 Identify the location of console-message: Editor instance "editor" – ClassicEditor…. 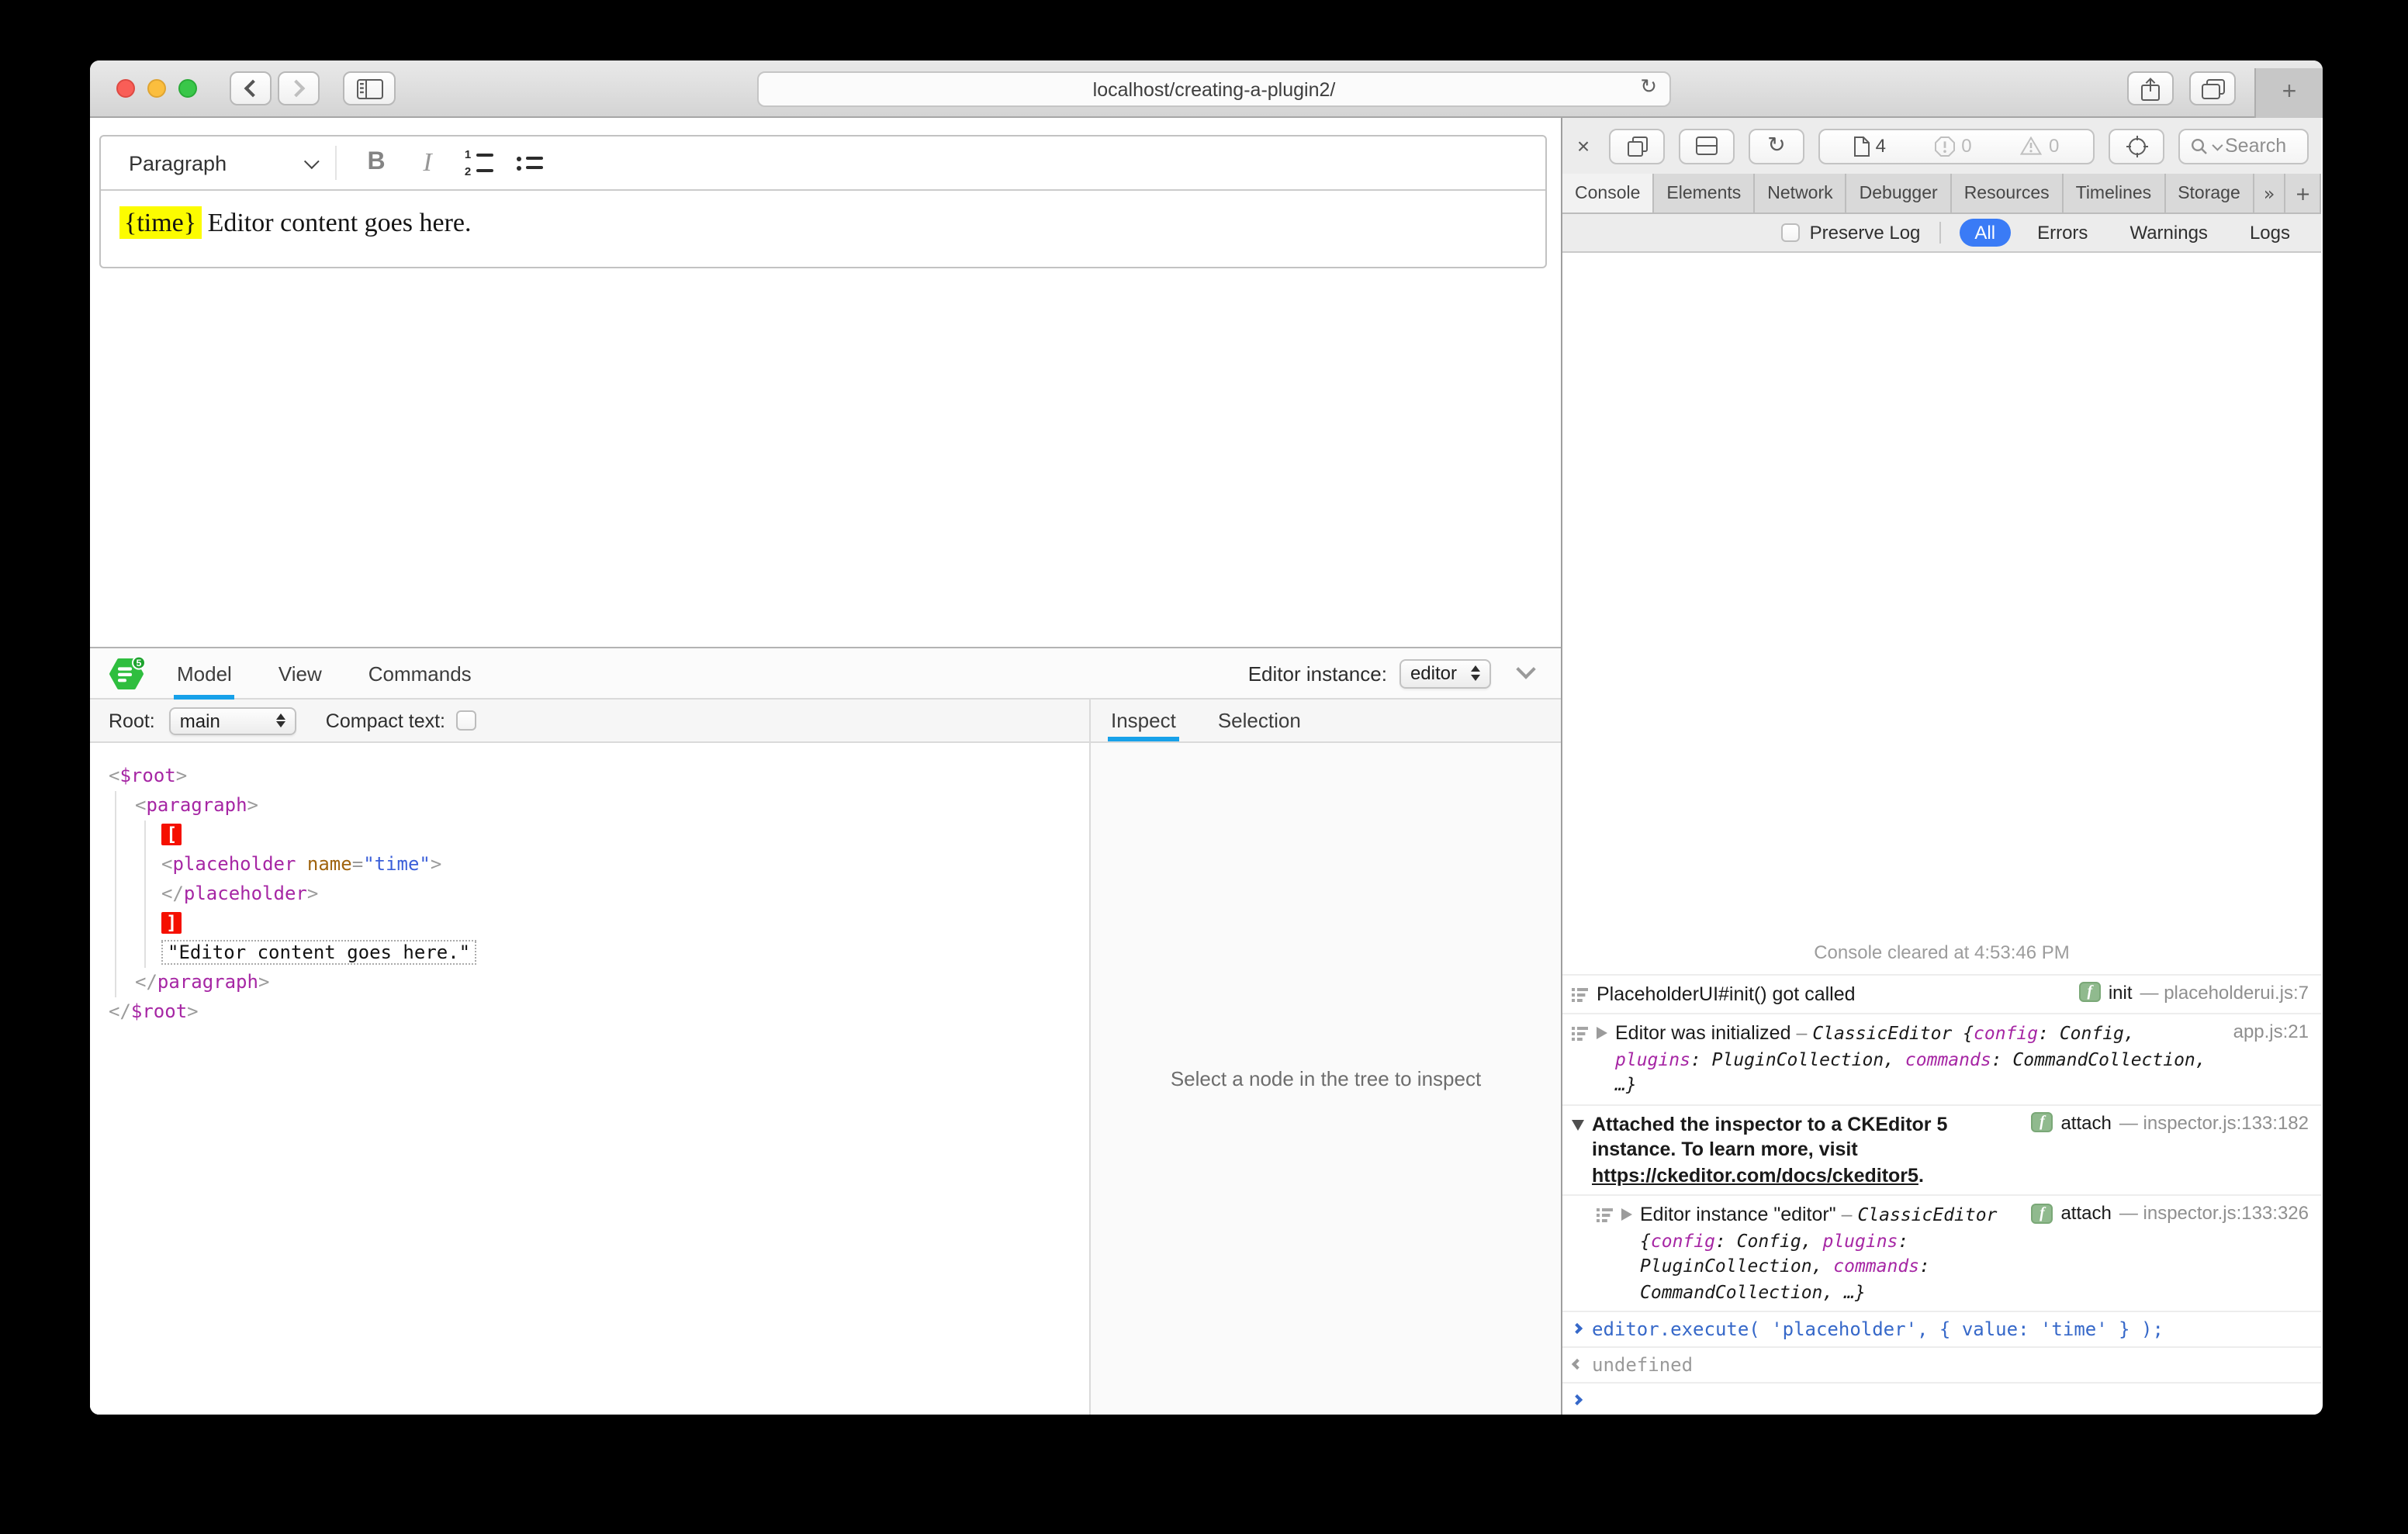
(1941, 1252).